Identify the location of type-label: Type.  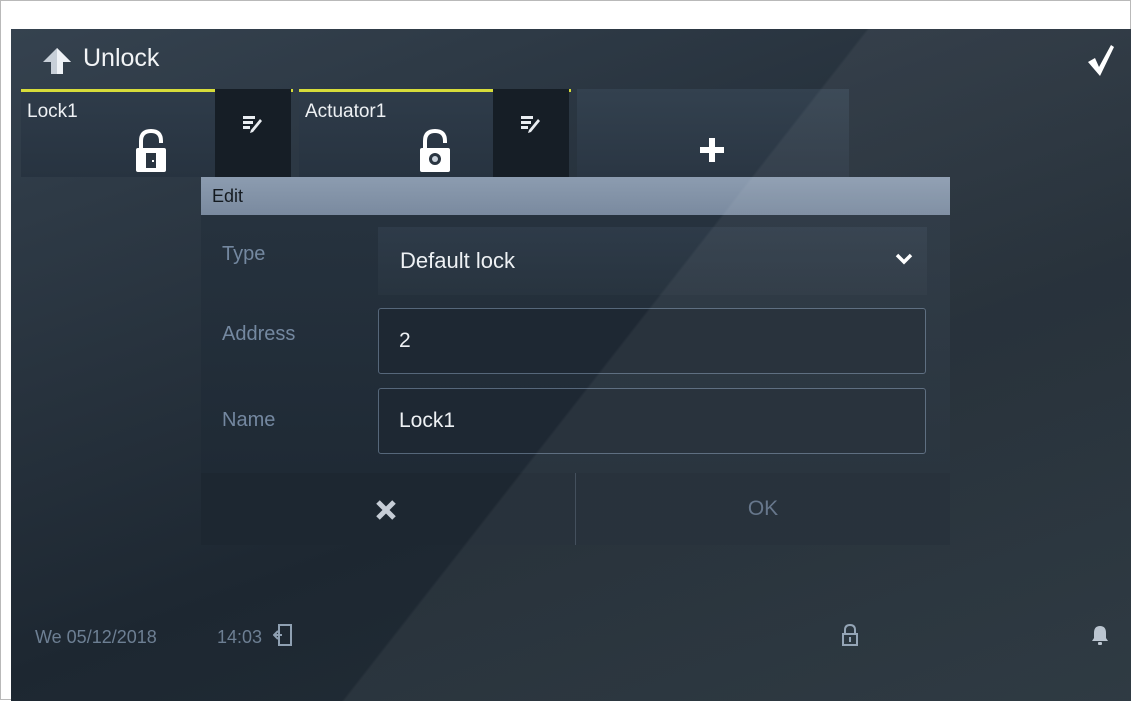
(244, 254).